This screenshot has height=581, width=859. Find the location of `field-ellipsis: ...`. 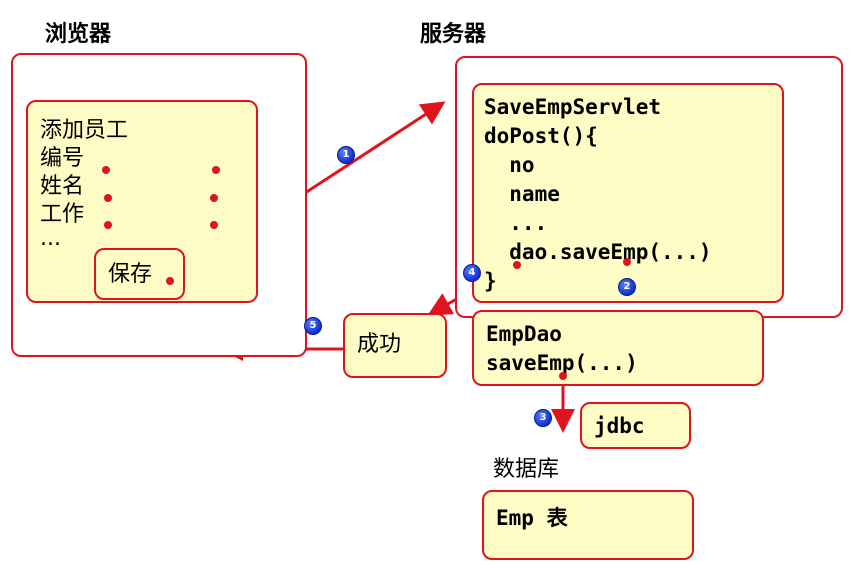

field-ellipsis: ... is located at coordinates (50, 238).